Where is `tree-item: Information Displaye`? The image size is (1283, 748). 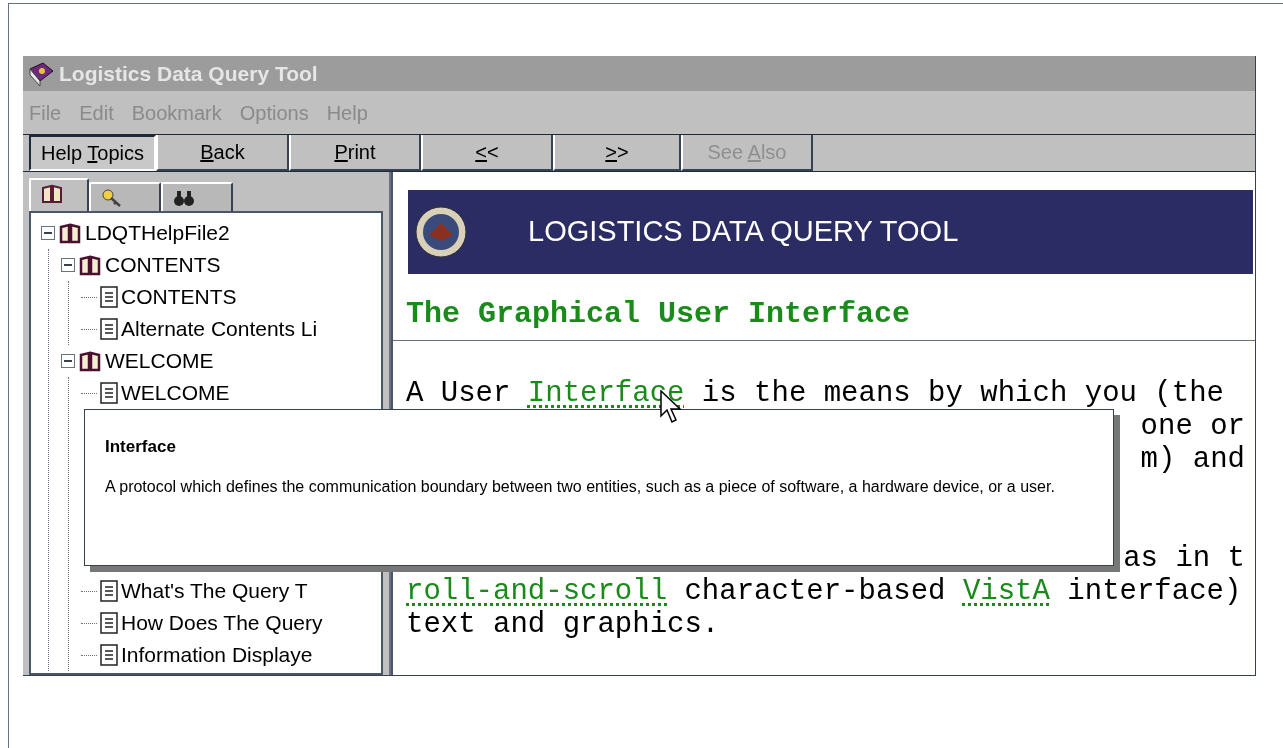 tree-item: Information Displaye is located at coordinates (217, 655).